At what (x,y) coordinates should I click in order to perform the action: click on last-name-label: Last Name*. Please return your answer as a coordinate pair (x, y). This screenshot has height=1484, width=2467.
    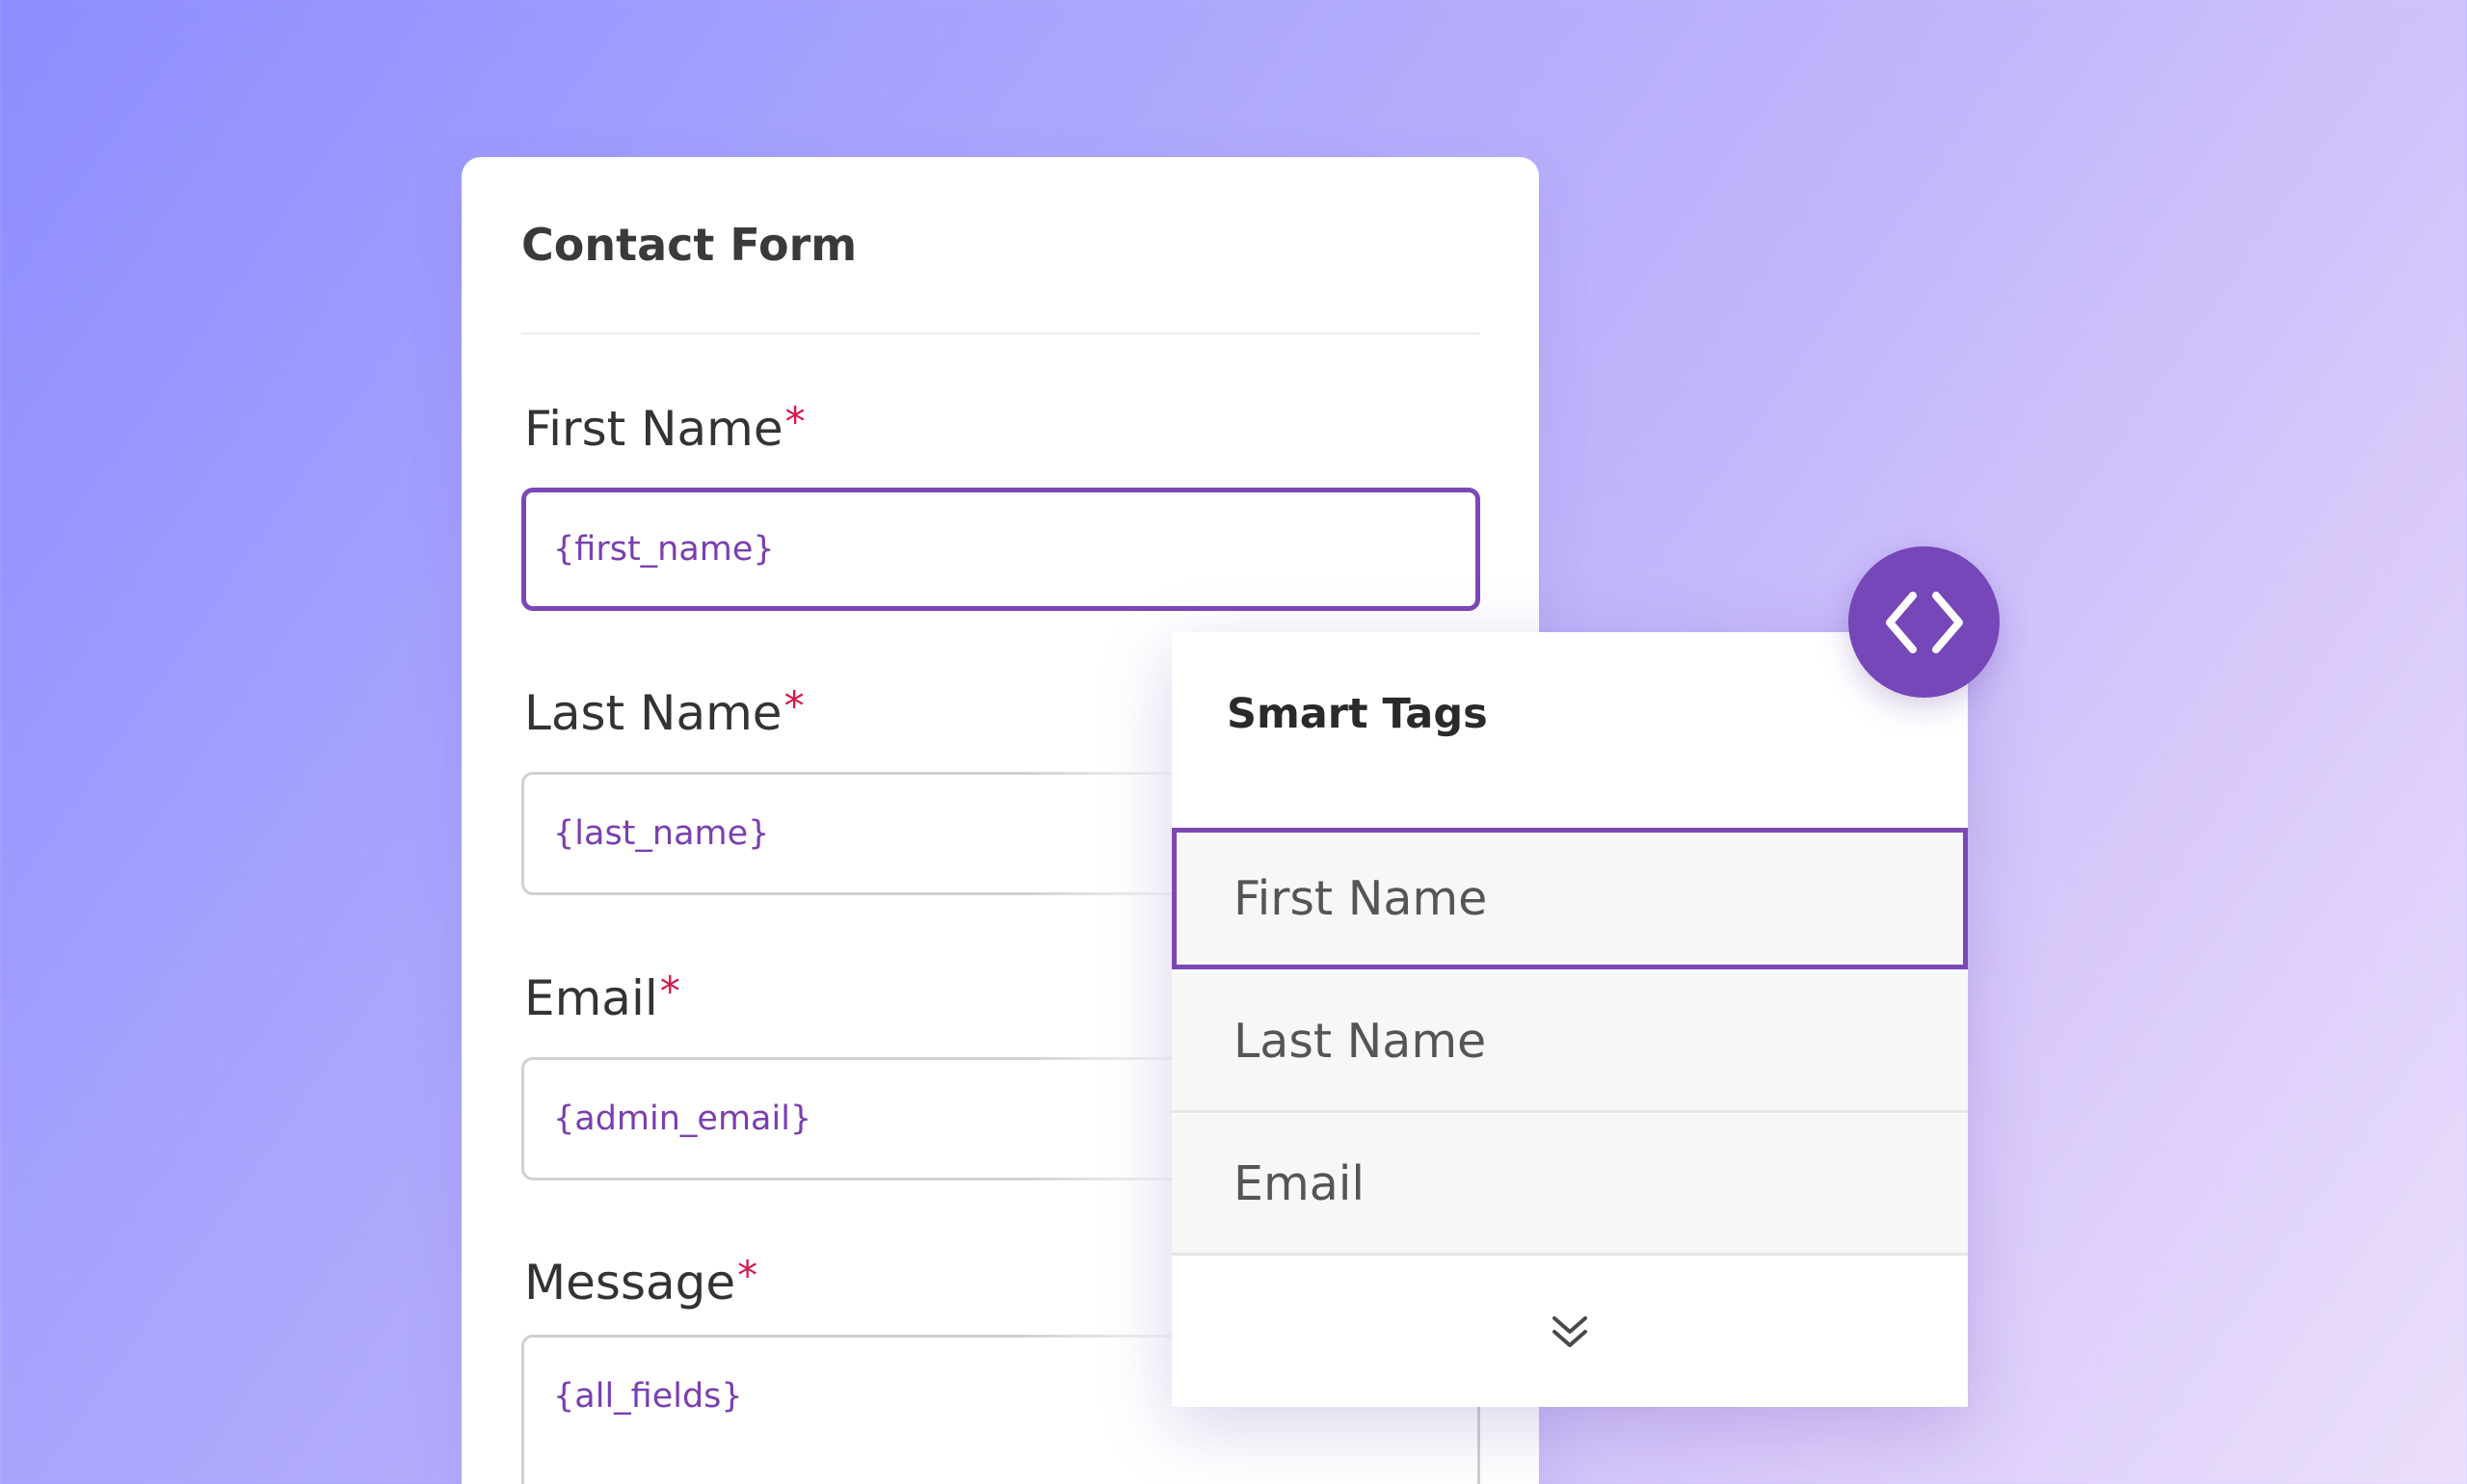
    Looking at the image, I should click on (664, 712).